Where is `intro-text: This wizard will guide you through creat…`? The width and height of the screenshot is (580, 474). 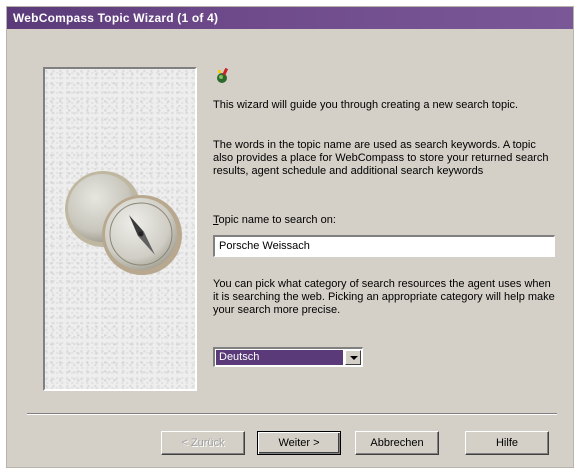 intro-text: This wizard will guide you through creat… is located at coordinates (366, 105).